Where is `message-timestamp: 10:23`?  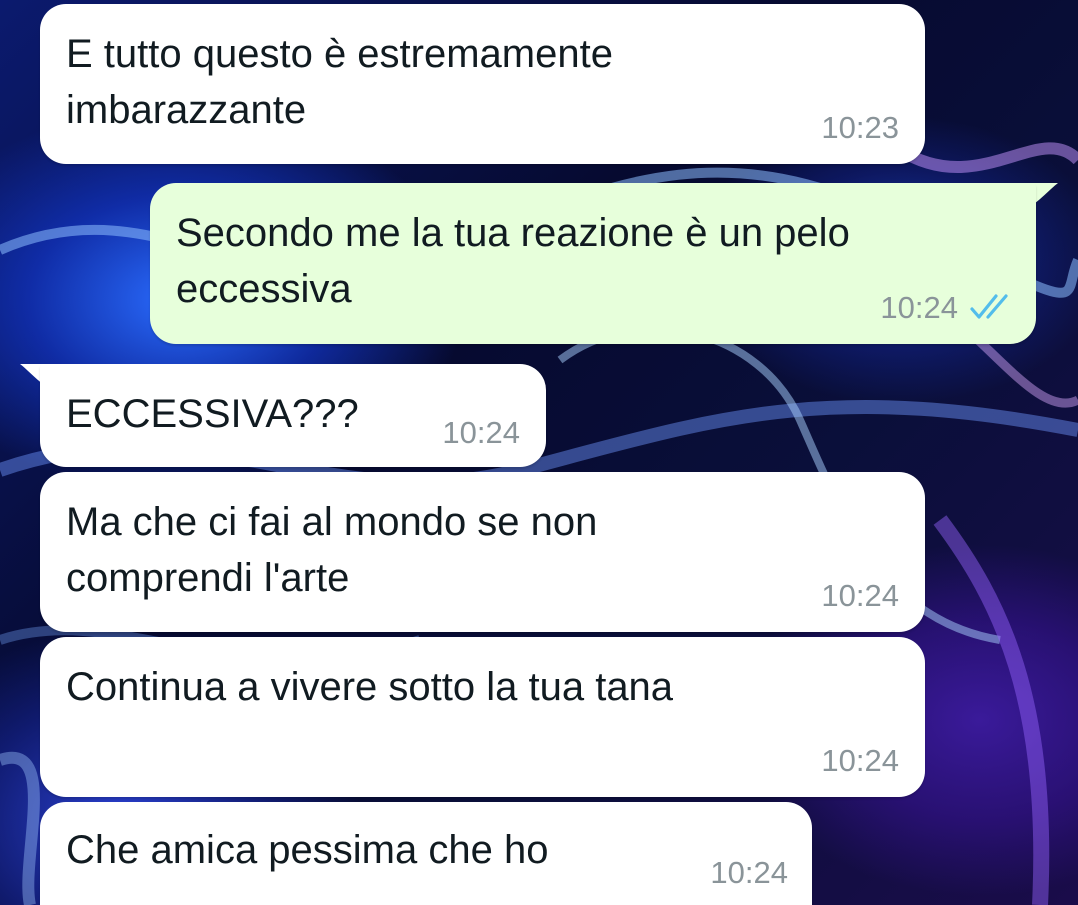 message-timestamp: 10:23 is located at coordinates (860, 127).